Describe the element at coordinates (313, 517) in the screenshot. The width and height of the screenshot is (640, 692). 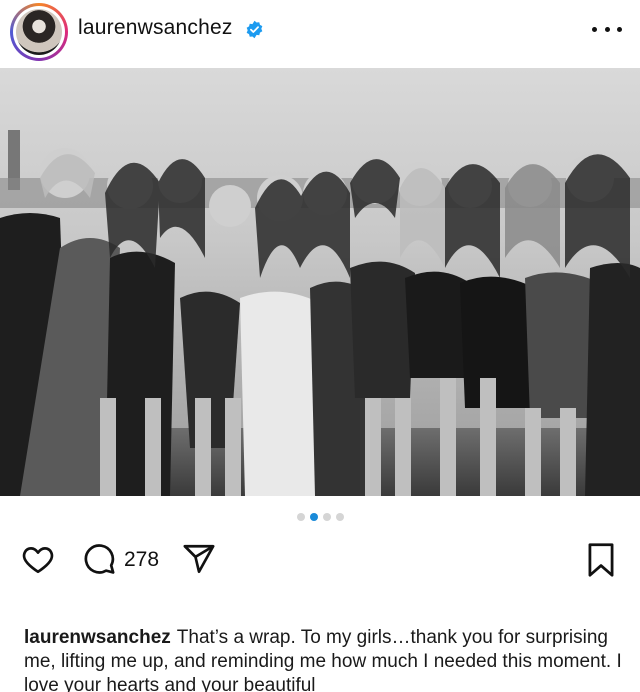
I see `carousel-dot-active` at that location.